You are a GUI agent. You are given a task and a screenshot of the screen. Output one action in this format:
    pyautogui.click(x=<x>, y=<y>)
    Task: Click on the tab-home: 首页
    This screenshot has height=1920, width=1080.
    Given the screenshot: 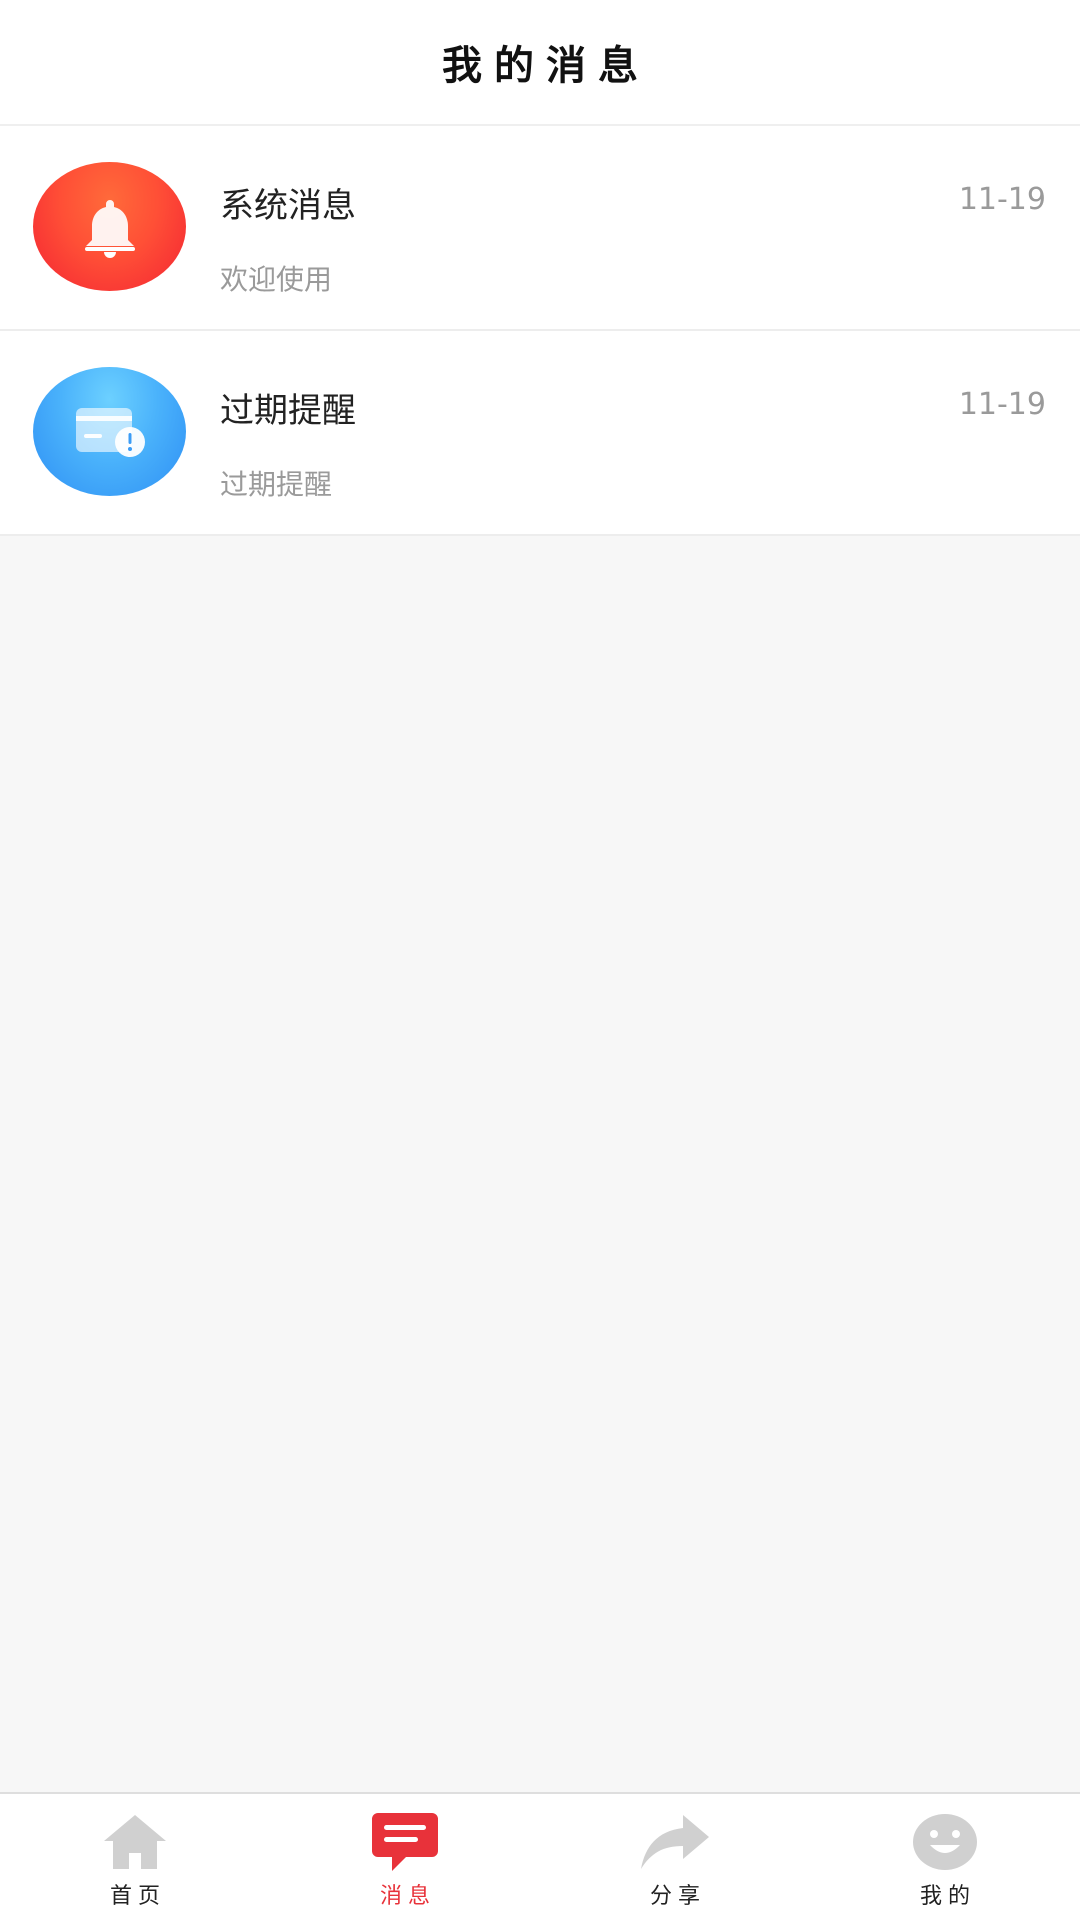 What is the action you would take?
    pyautogui.click(x=135, y=1857)
    